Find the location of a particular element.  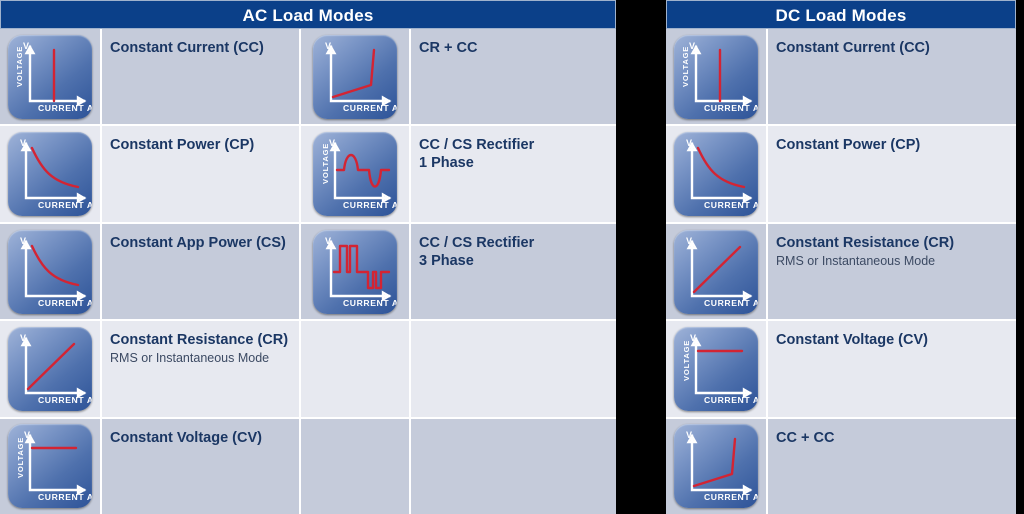

mode-name: CR + CC is located at coordinates (448, 48).